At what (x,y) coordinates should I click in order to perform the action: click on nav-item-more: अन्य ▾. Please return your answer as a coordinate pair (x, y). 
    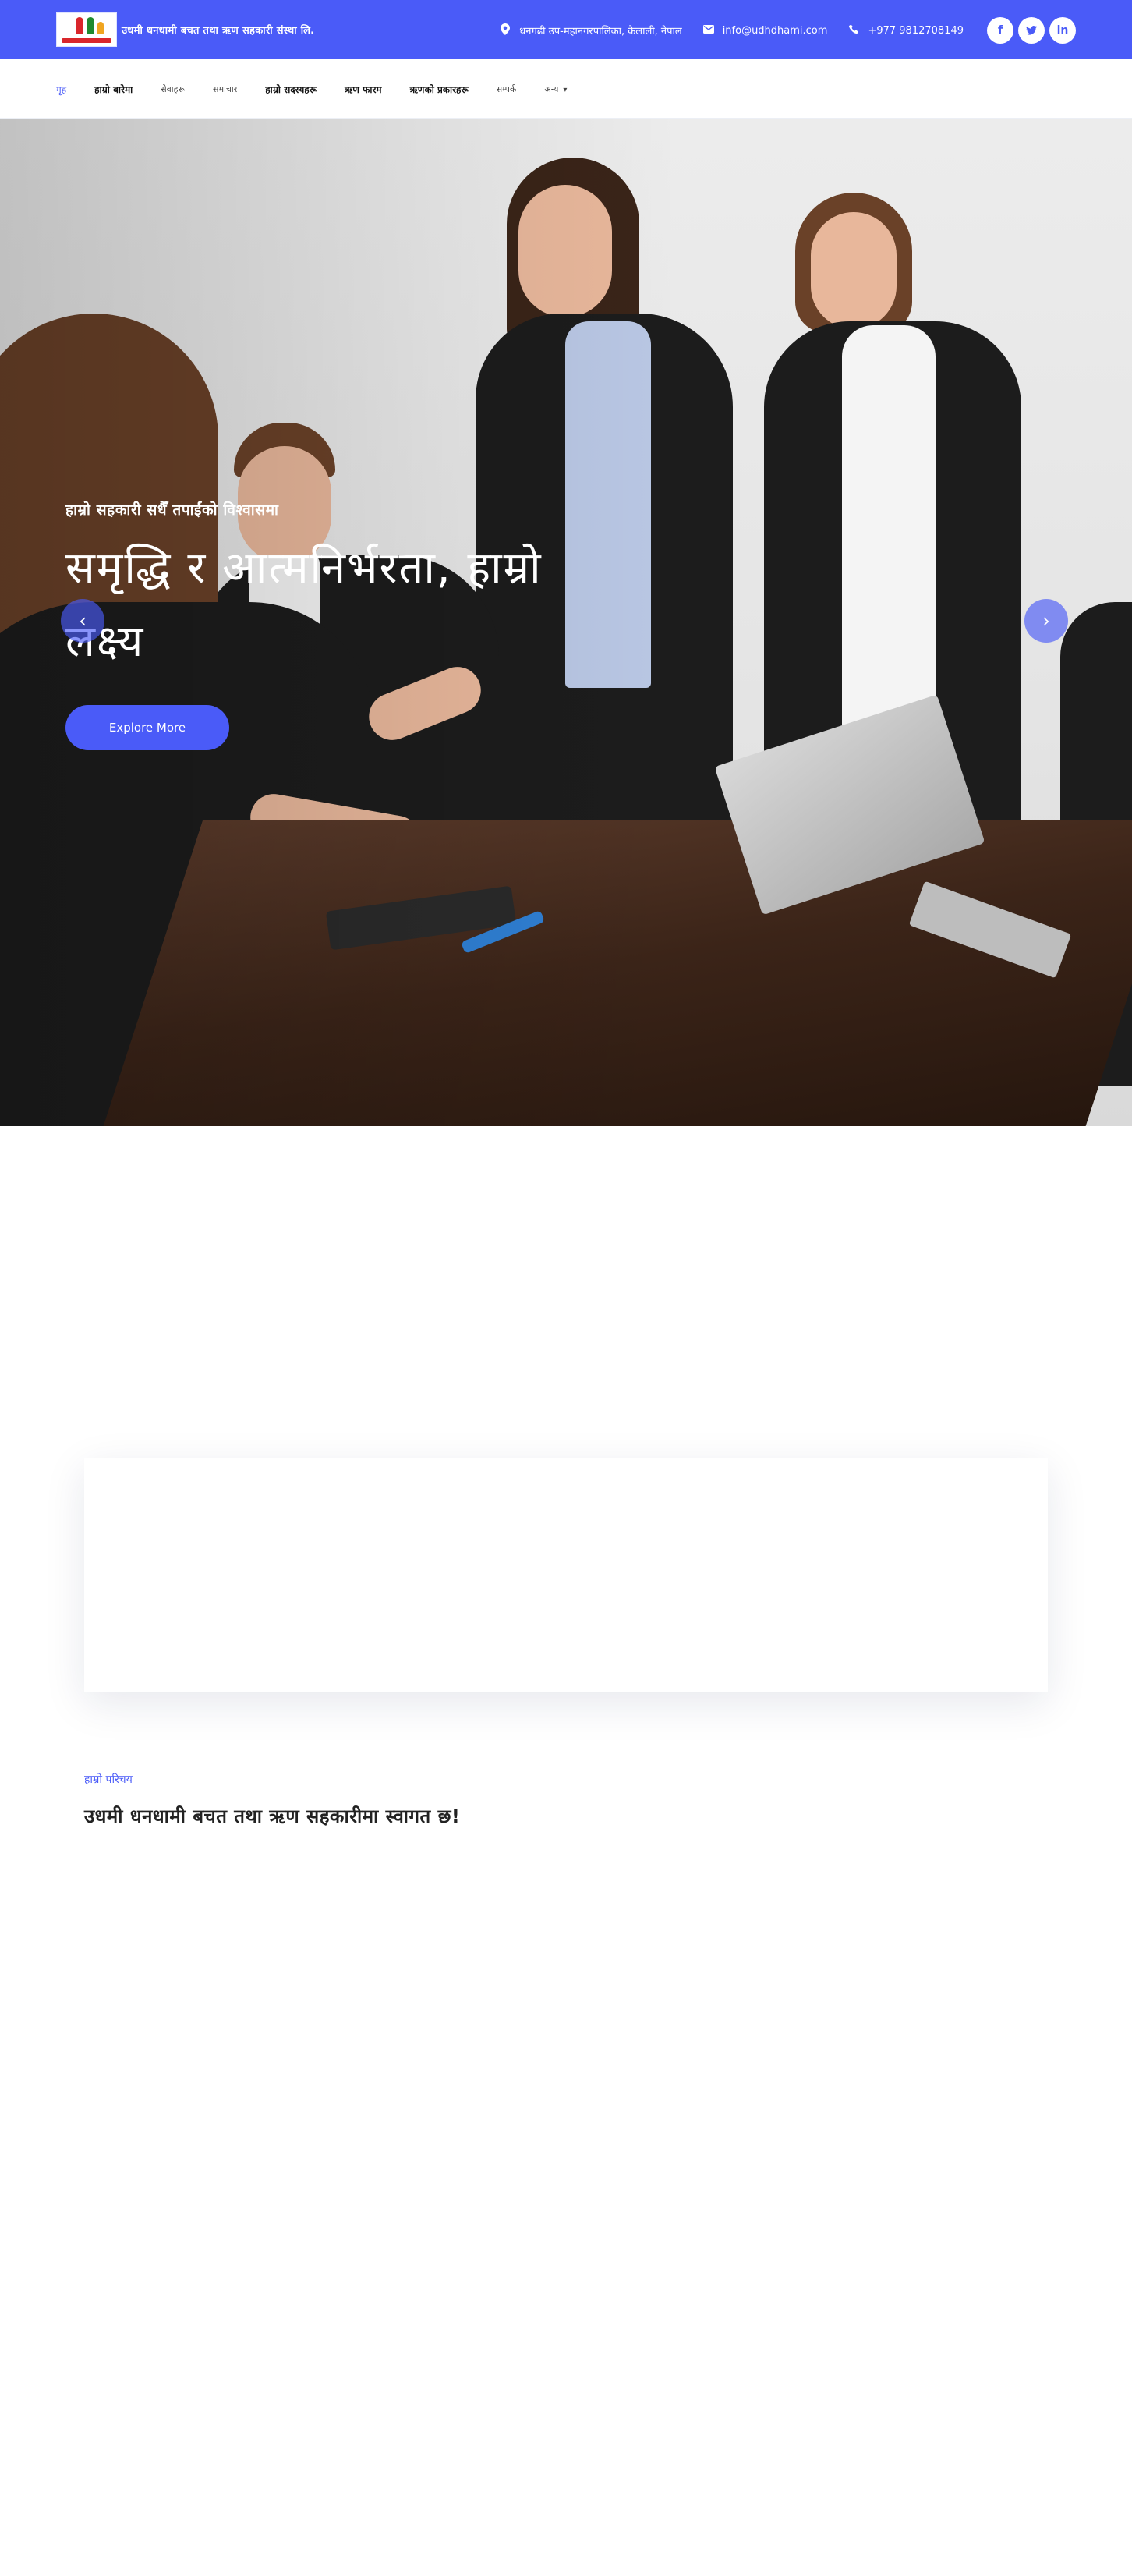
    Looking at the image, I should click on (555, 89).